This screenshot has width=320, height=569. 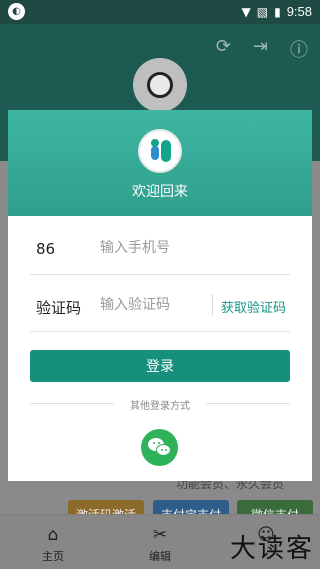 What do you see at coordinates (160, 366) in the screenshot?
I see `login-button: 登录` at bounding box center [160, 366].